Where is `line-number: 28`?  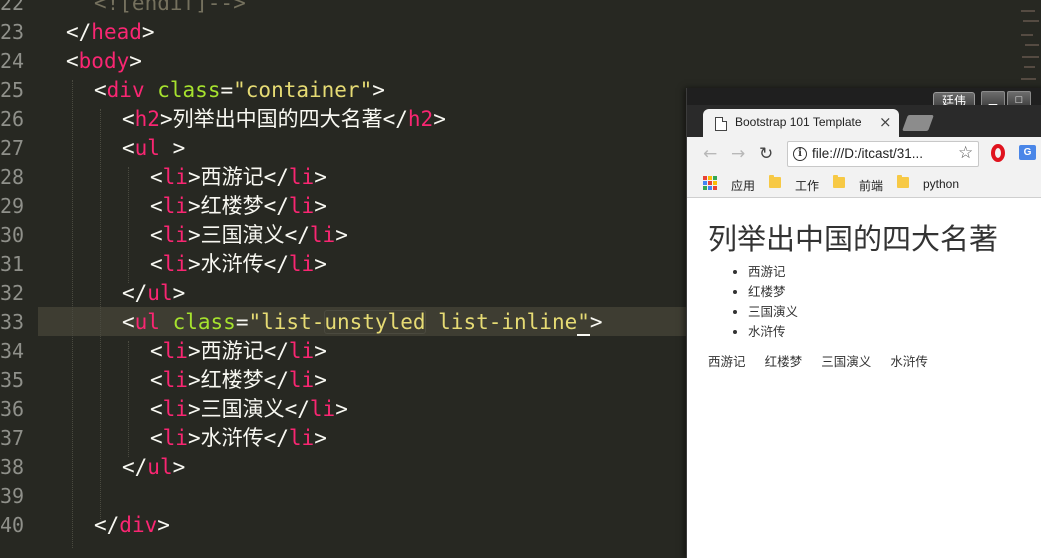
line-number: 28 is located at coordinates (12, 177).